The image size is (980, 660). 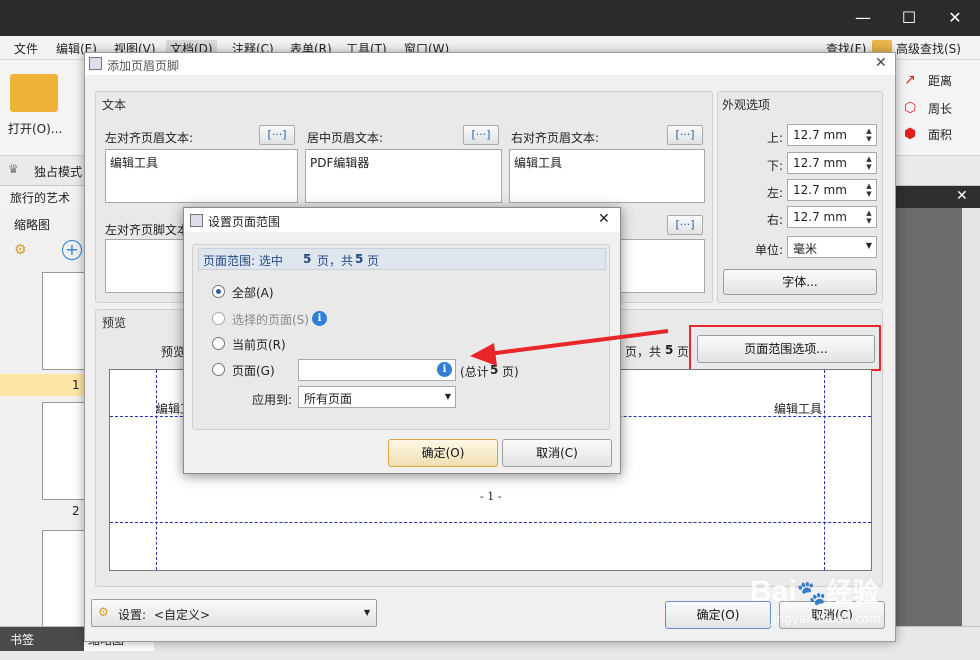 I want to click on annotation-arrow, so click(x=569, y=347).